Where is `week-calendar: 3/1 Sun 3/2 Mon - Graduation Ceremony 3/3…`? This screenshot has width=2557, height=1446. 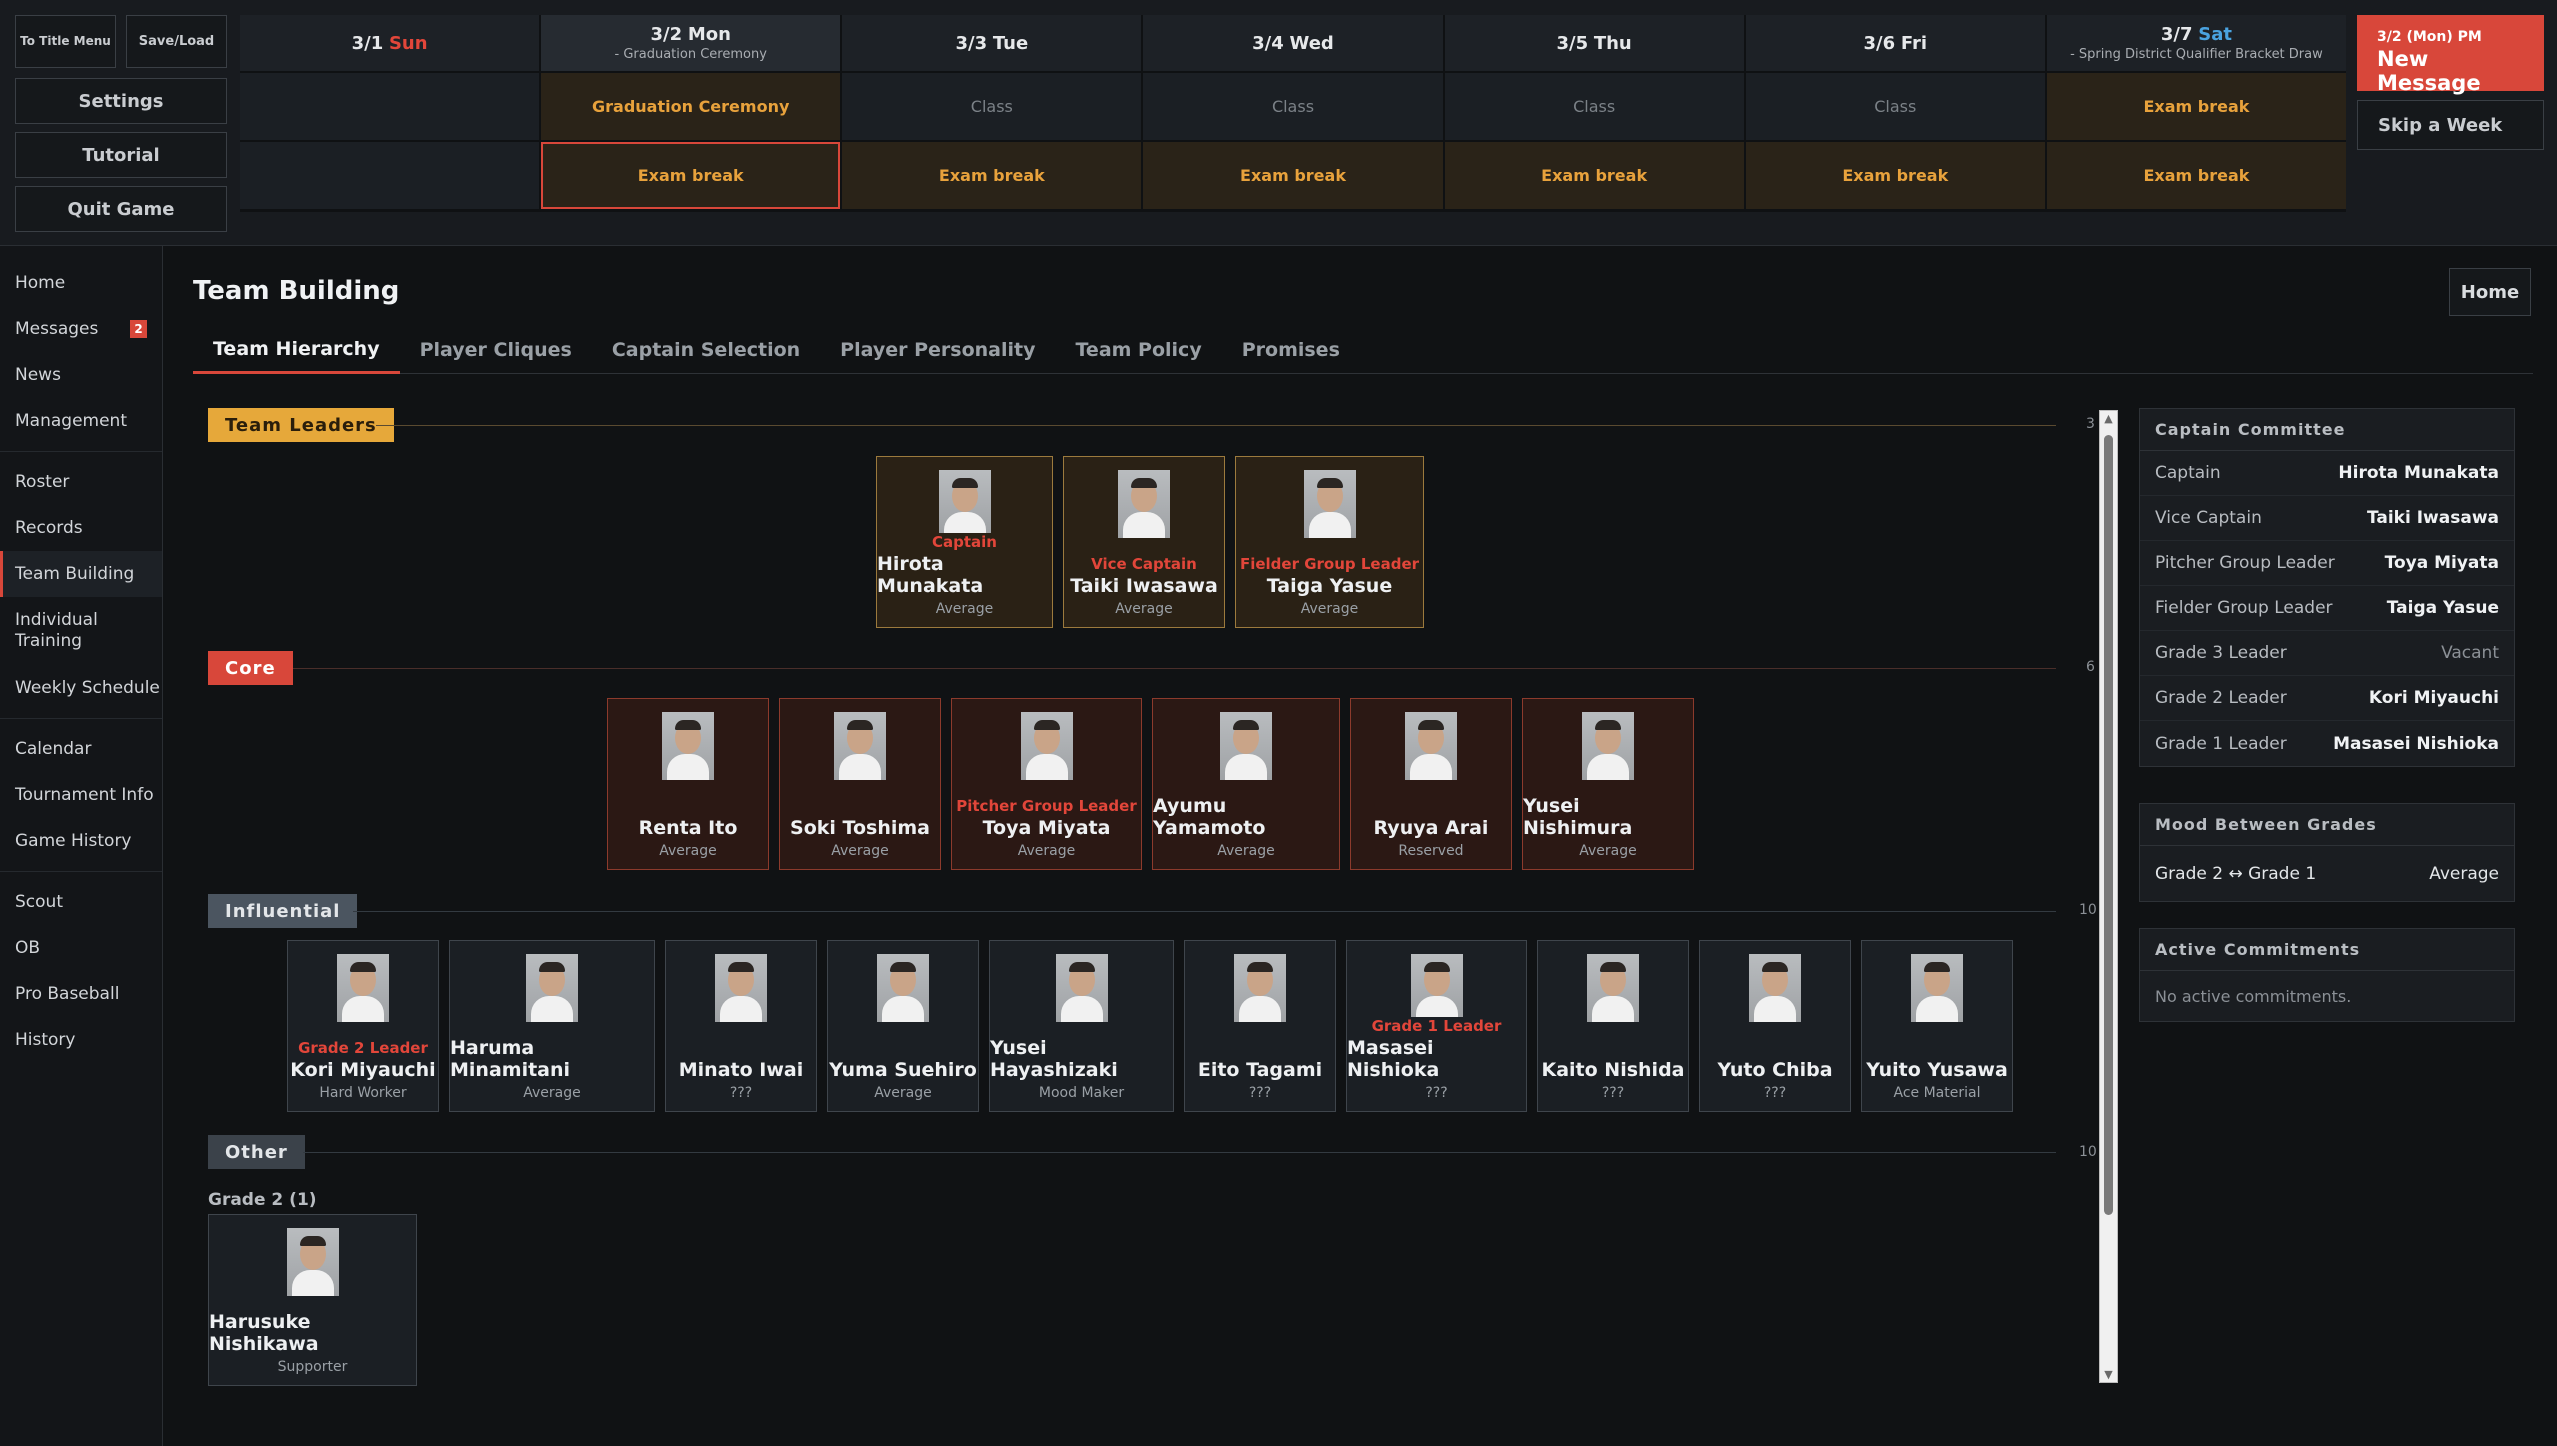
week-calendar: 3/1 Sun 3/2 Mon - Graduation Ceremony 3/3… is located at coordinates (1293, 113).